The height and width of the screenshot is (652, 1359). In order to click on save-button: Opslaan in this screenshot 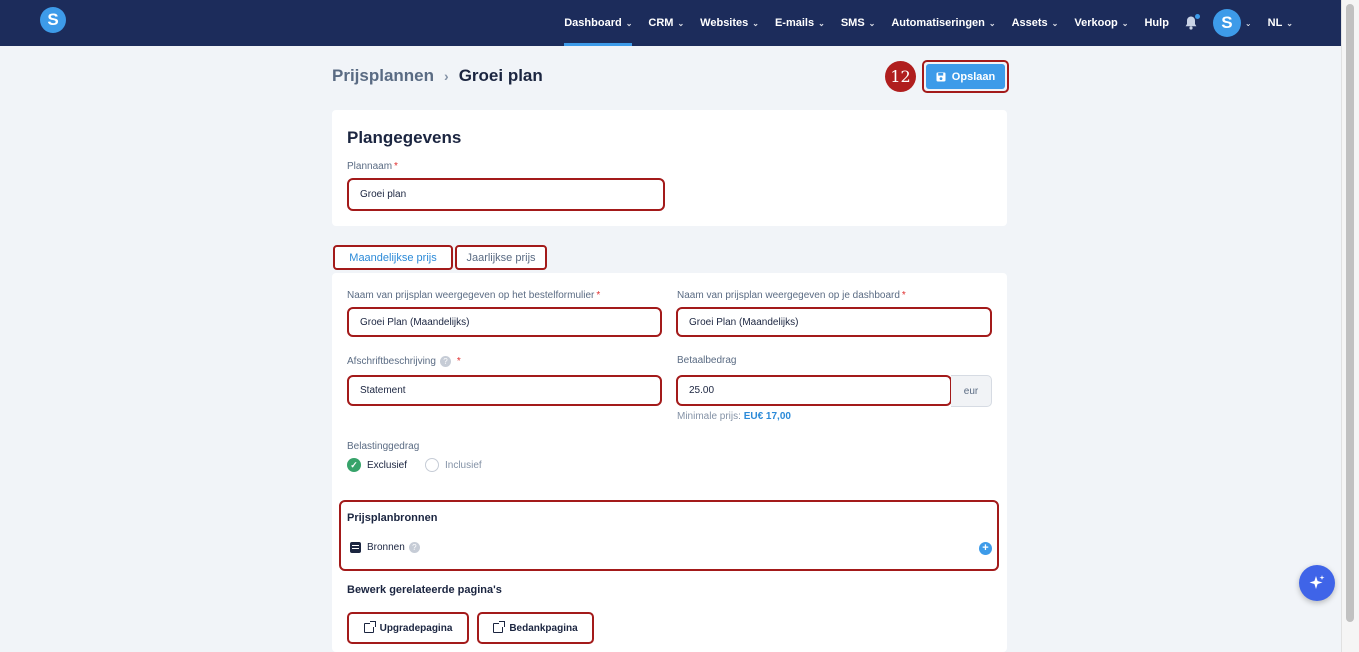, I will do `click(965, 76)`.